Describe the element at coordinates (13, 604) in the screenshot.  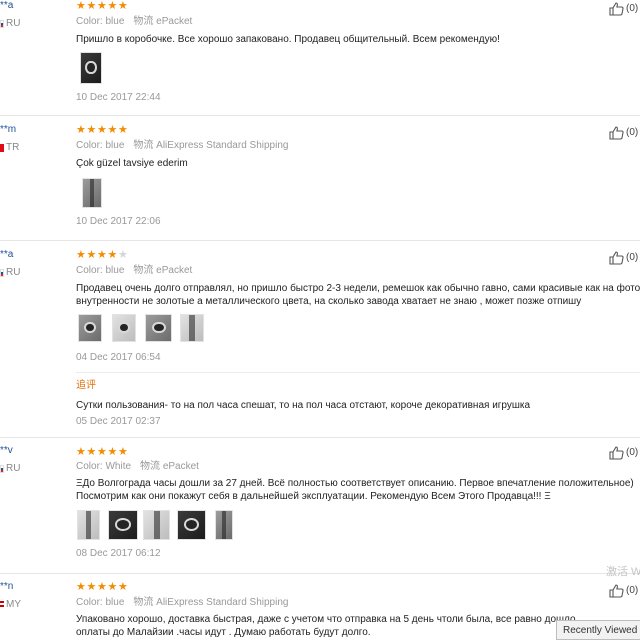
I see `country-code: MY` at that location.